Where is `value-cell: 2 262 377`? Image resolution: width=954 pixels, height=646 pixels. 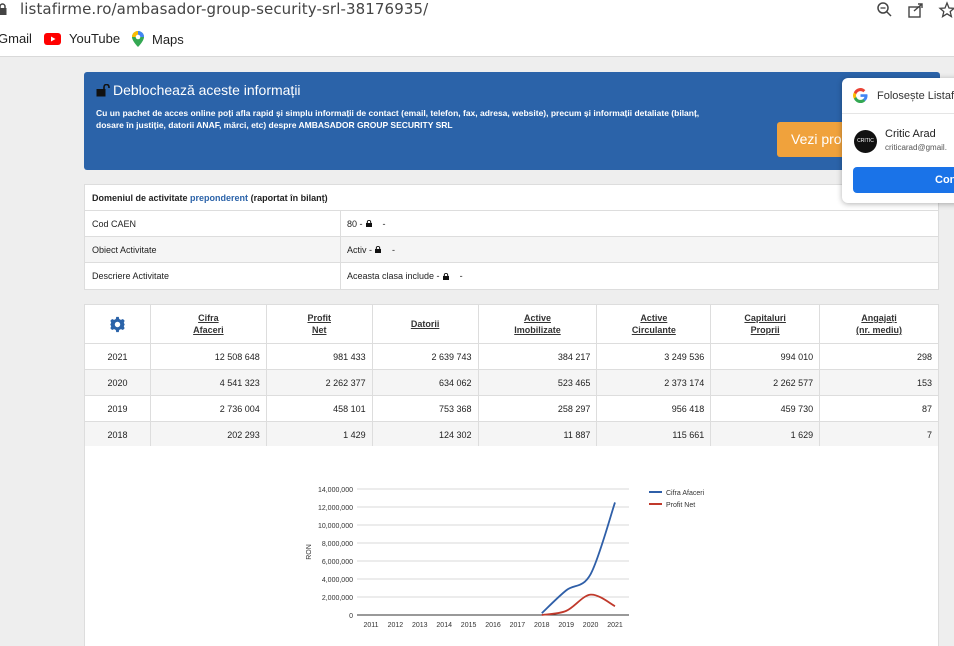
value-cell: 2 262 377 is located at coordinates (320, 382).